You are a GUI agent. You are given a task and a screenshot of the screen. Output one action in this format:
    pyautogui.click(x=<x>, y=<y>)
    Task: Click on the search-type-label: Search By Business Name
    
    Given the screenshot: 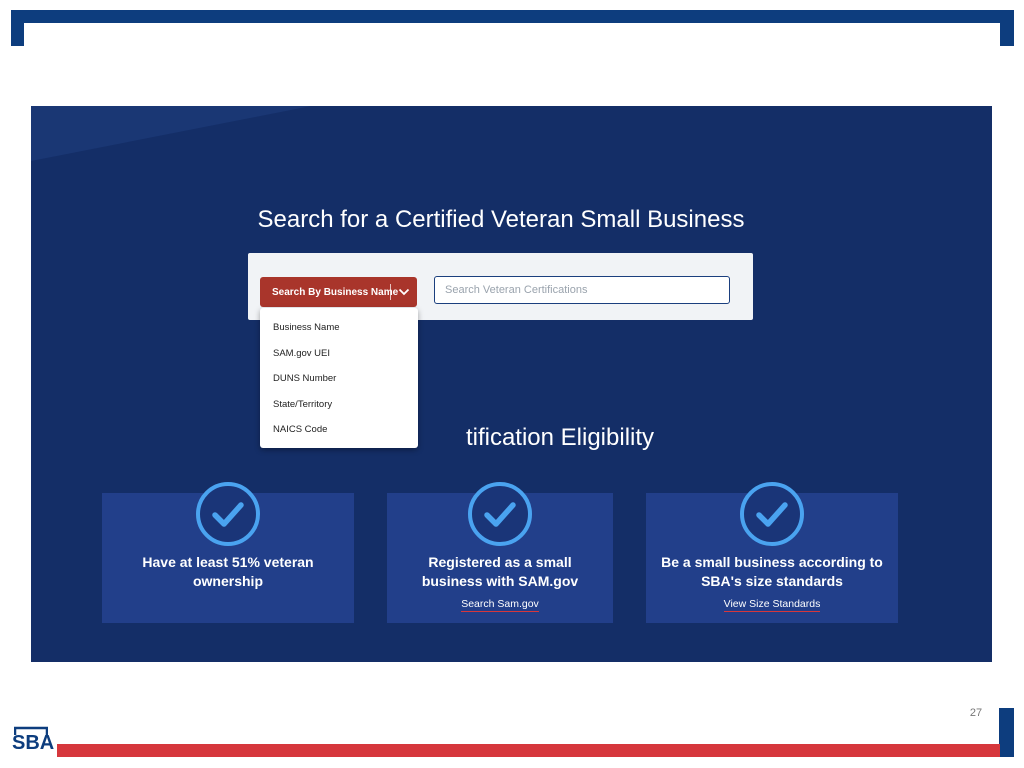 What is the action you would take?
    pyautogui.click(x=335, y=292)
    